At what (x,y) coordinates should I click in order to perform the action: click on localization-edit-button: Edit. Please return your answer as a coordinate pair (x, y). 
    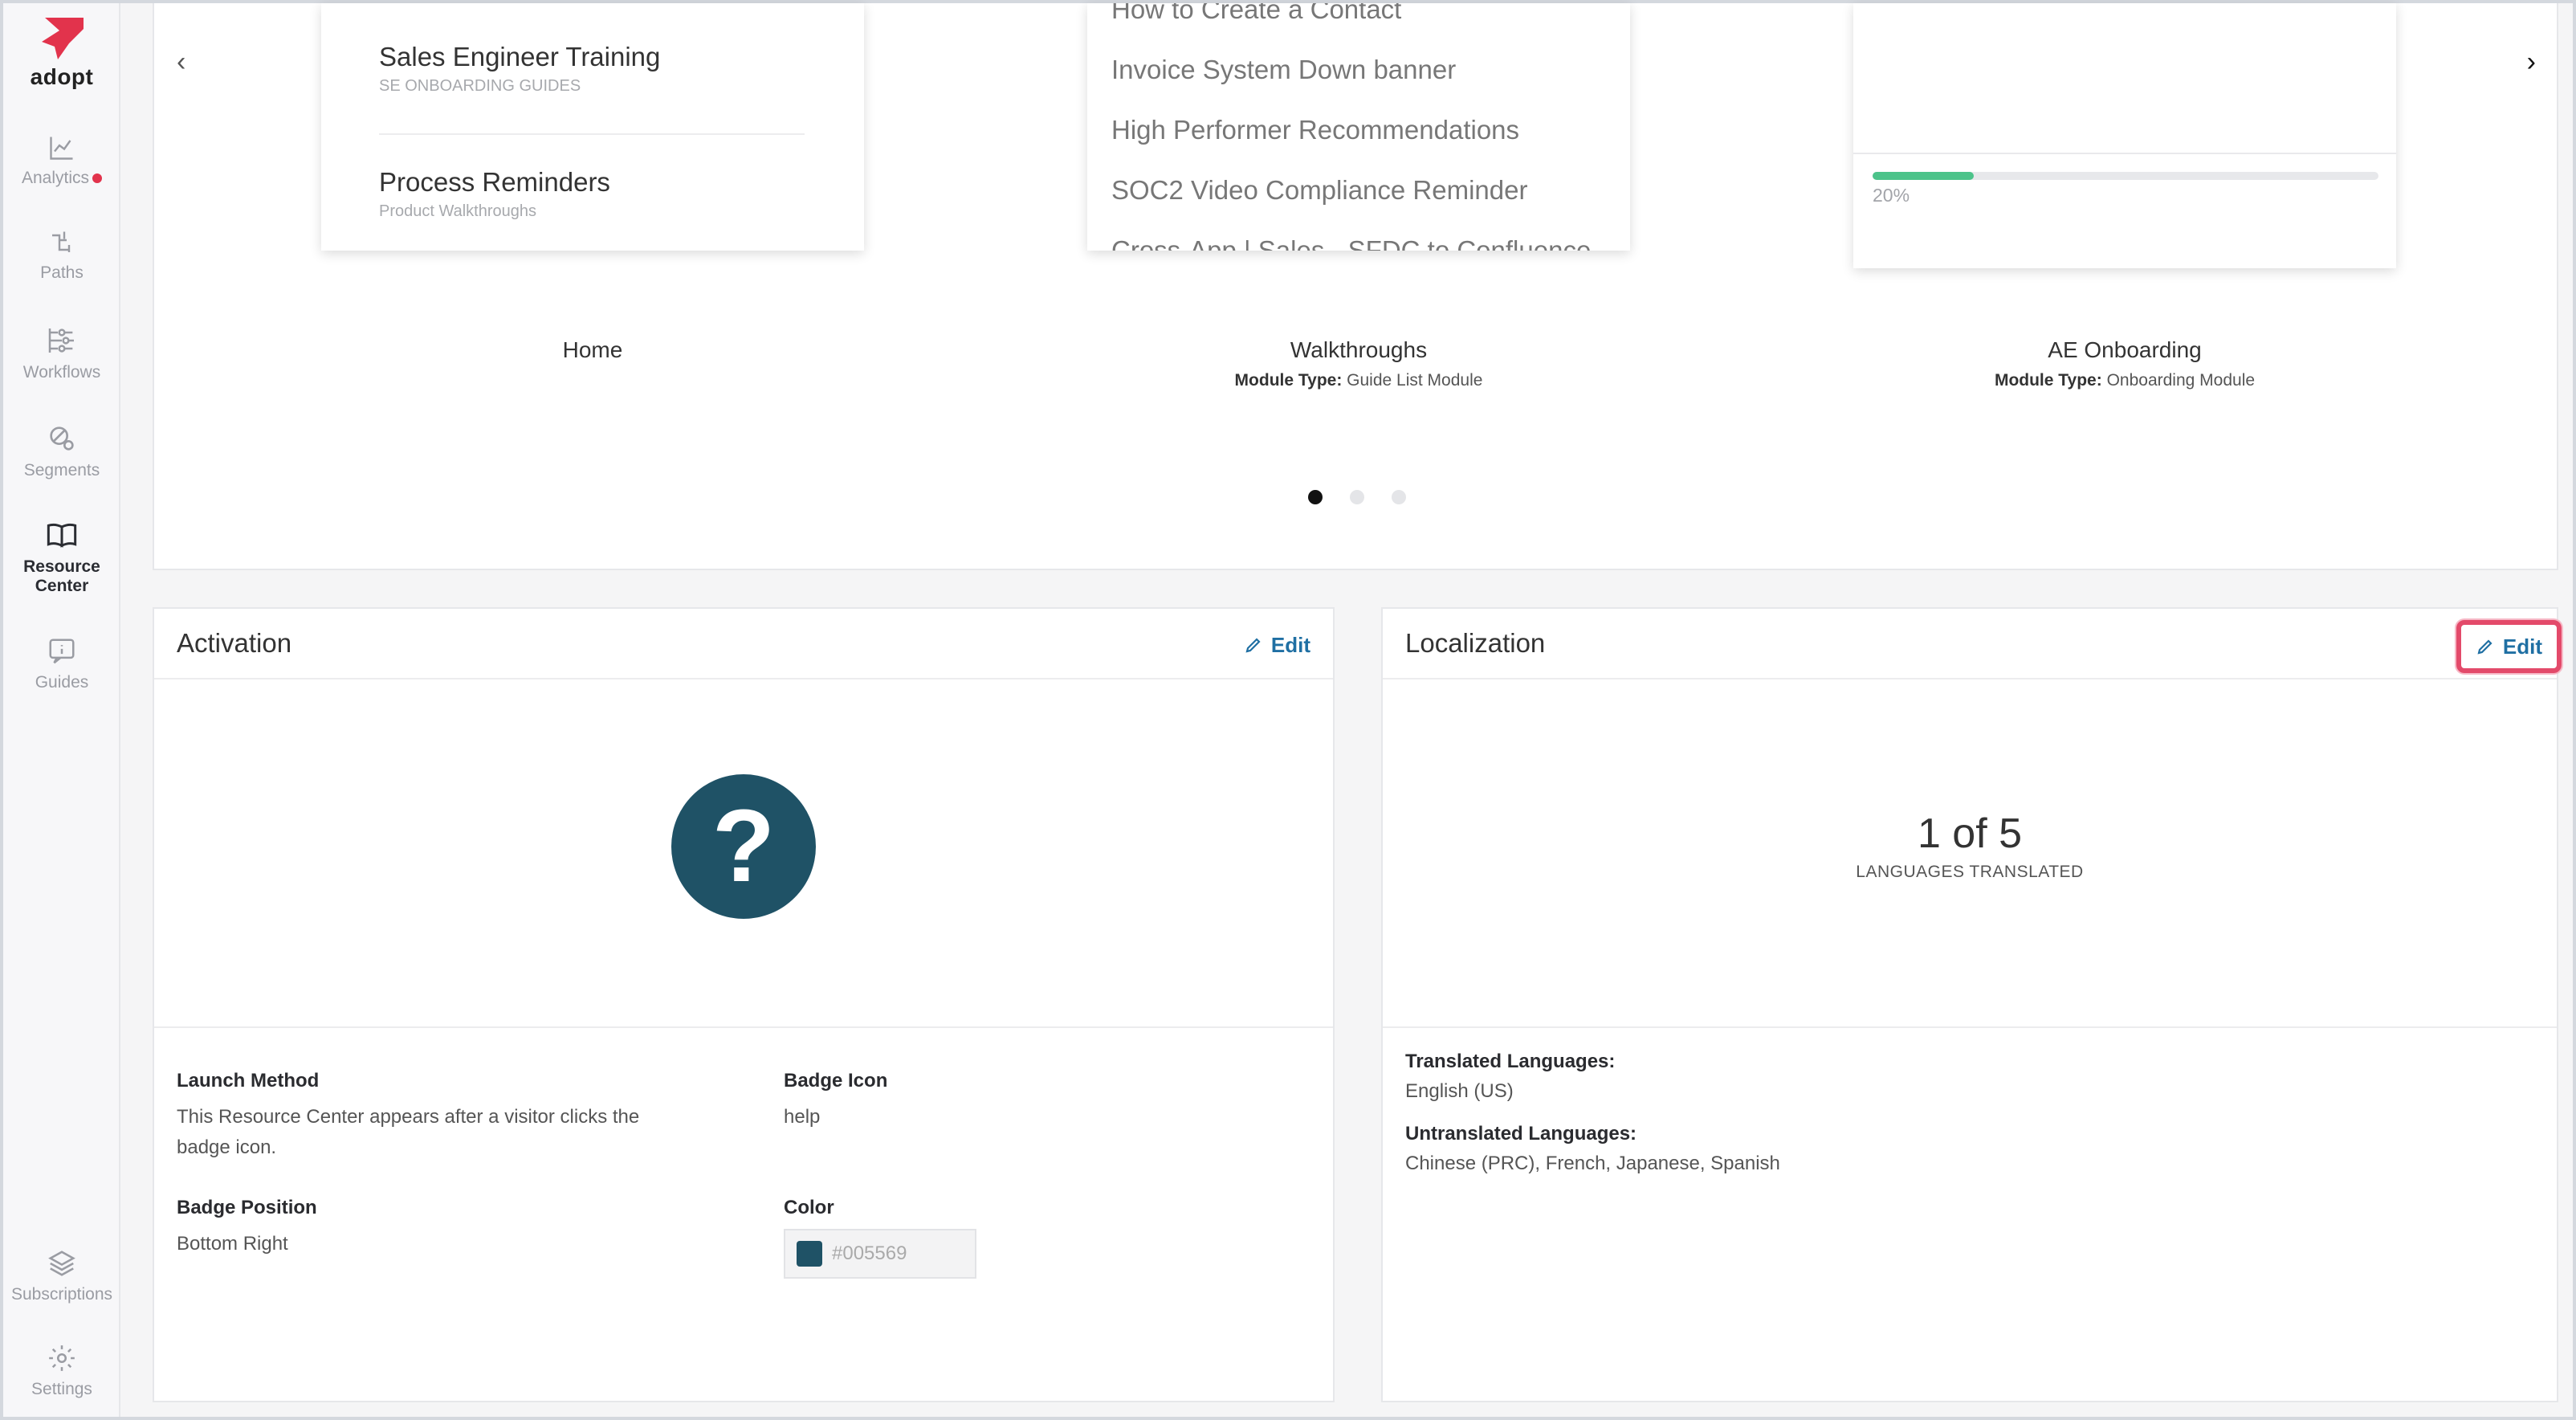
    Looking at the image, I should click on (2509, 646).